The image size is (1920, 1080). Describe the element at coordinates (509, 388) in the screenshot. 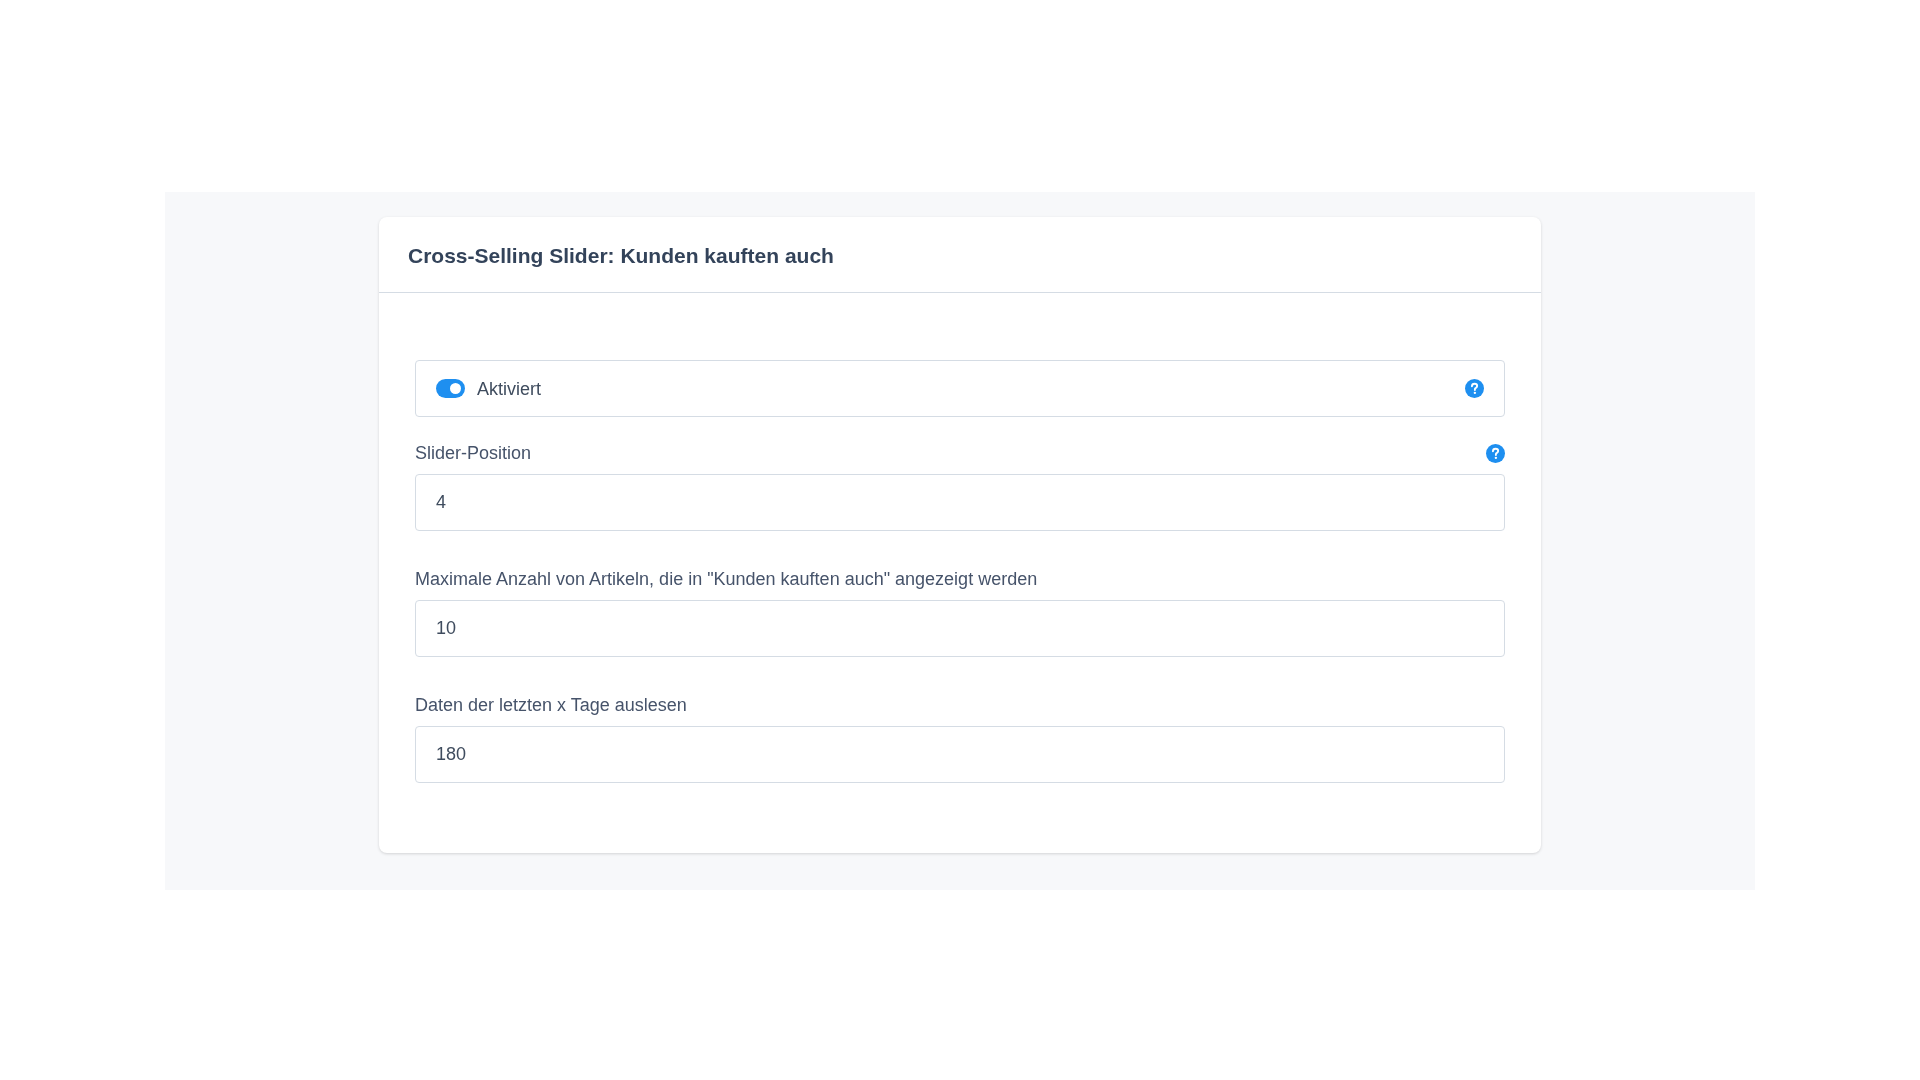

I see `toggle-label: Aktiviert` at that location.